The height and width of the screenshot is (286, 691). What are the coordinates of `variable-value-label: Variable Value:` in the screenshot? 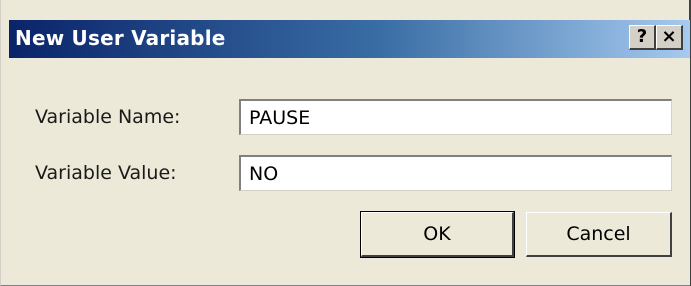 It's located at (106, 173).